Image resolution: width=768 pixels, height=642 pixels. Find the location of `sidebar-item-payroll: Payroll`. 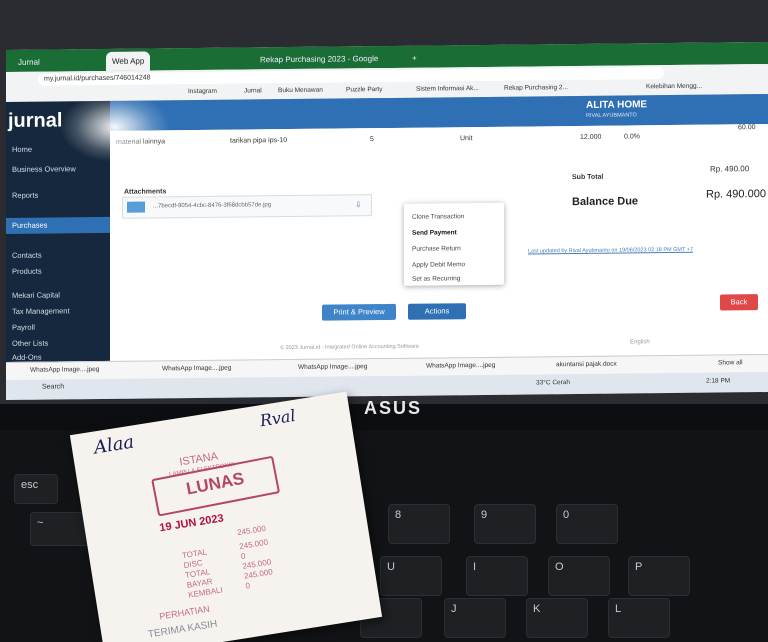

sidebar-item-payroll: Payroll is located at coordinates (58, 327).